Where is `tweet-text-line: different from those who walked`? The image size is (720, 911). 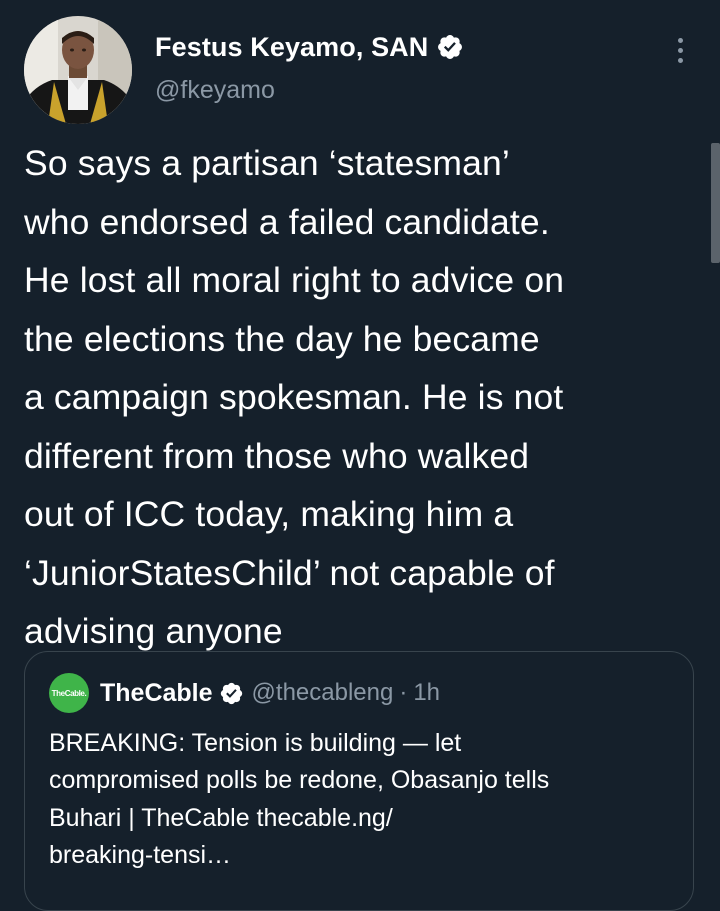
tweet-text-line: different from those who walked is located at coordinates (277, 455).